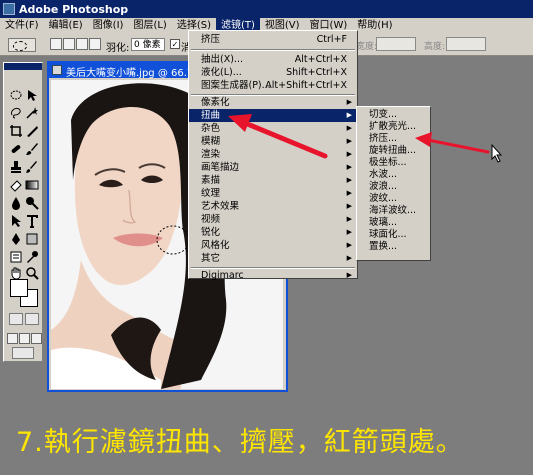  Describe the element at coordinates (273, 141) in the screenshot. I see `filter-menu-blur: 模糊 ▶` at that location.